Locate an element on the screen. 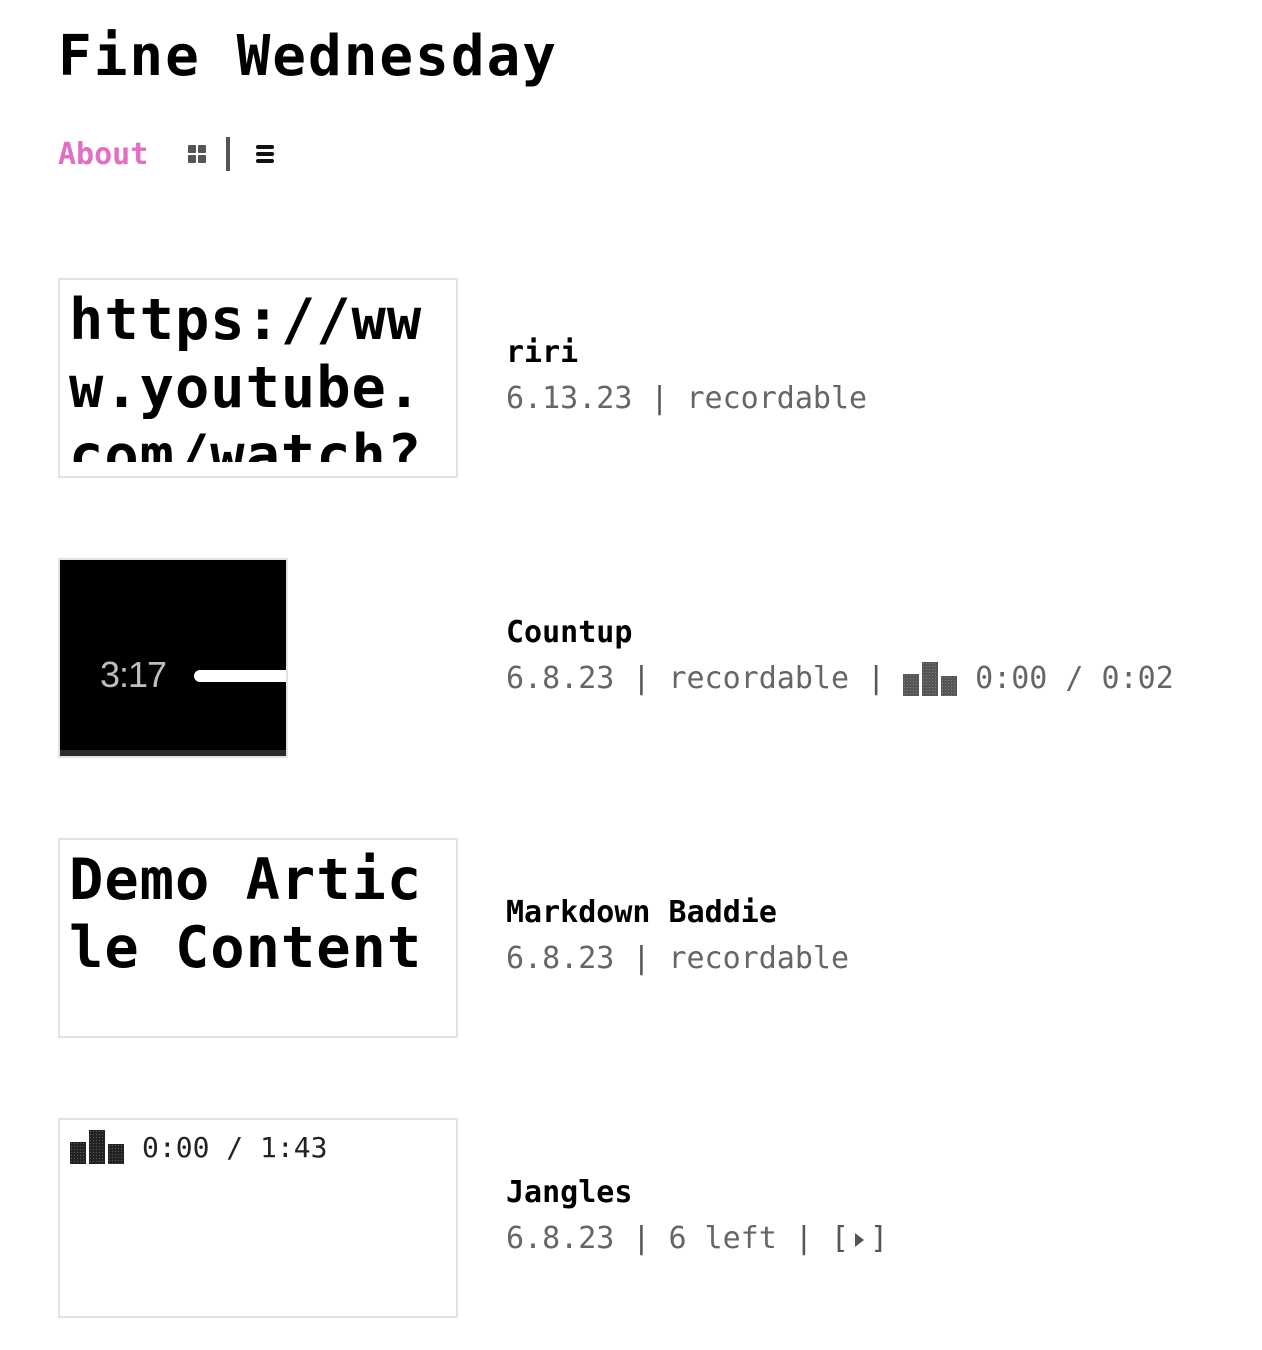 Image resolution: width=1262 pixels, height=1350 pixels. entry-info: Jangles 6.8.23 | 6 left | [] is located at coordinates (697, 1218).